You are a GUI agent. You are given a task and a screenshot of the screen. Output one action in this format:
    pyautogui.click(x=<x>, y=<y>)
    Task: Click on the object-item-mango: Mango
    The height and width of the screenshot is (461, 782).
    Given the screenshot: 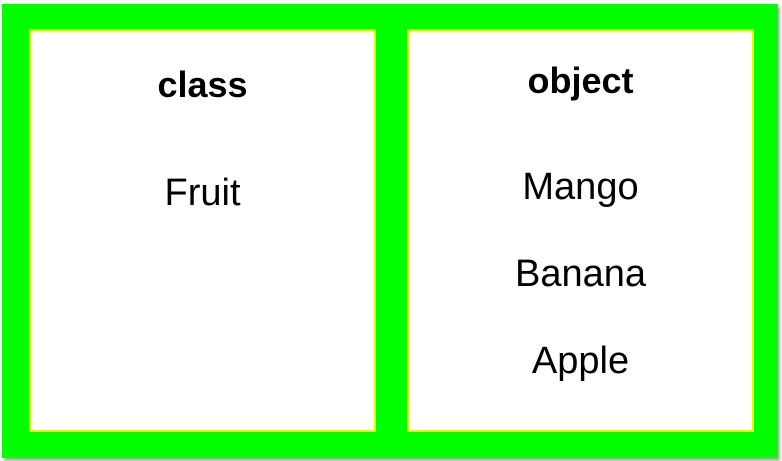 What is the action you would take?
    pyautogui.click(x=580, y=187)
    